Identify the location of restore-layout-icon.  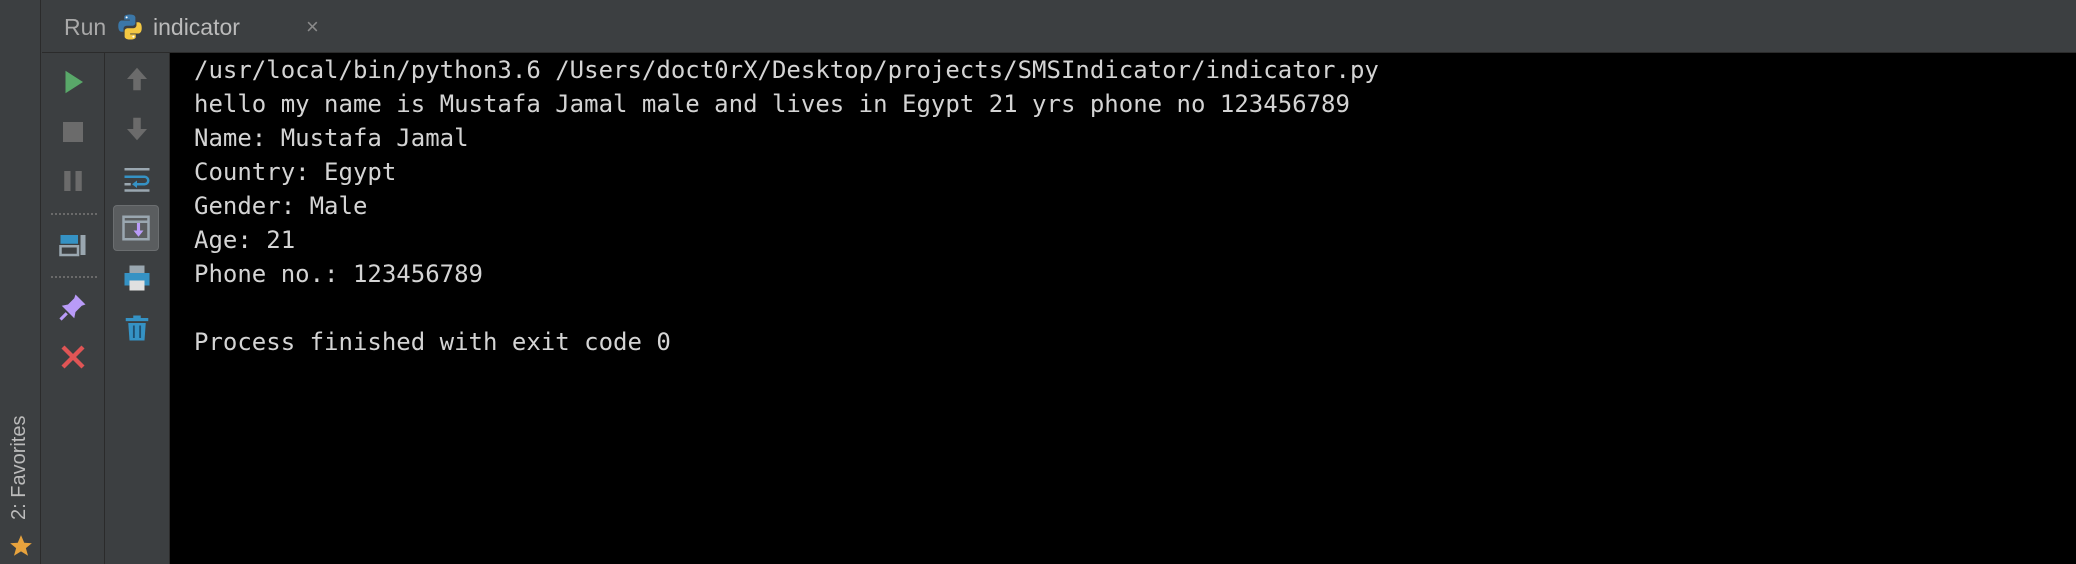
(72, 246).